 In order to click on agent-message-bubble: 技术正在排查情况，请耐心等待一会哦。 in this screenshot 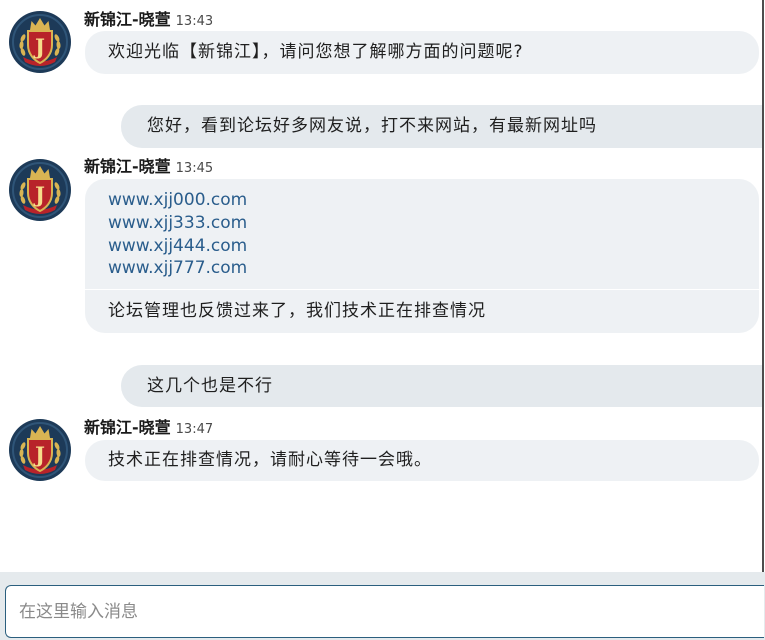, I will do `click(422, 460)`.